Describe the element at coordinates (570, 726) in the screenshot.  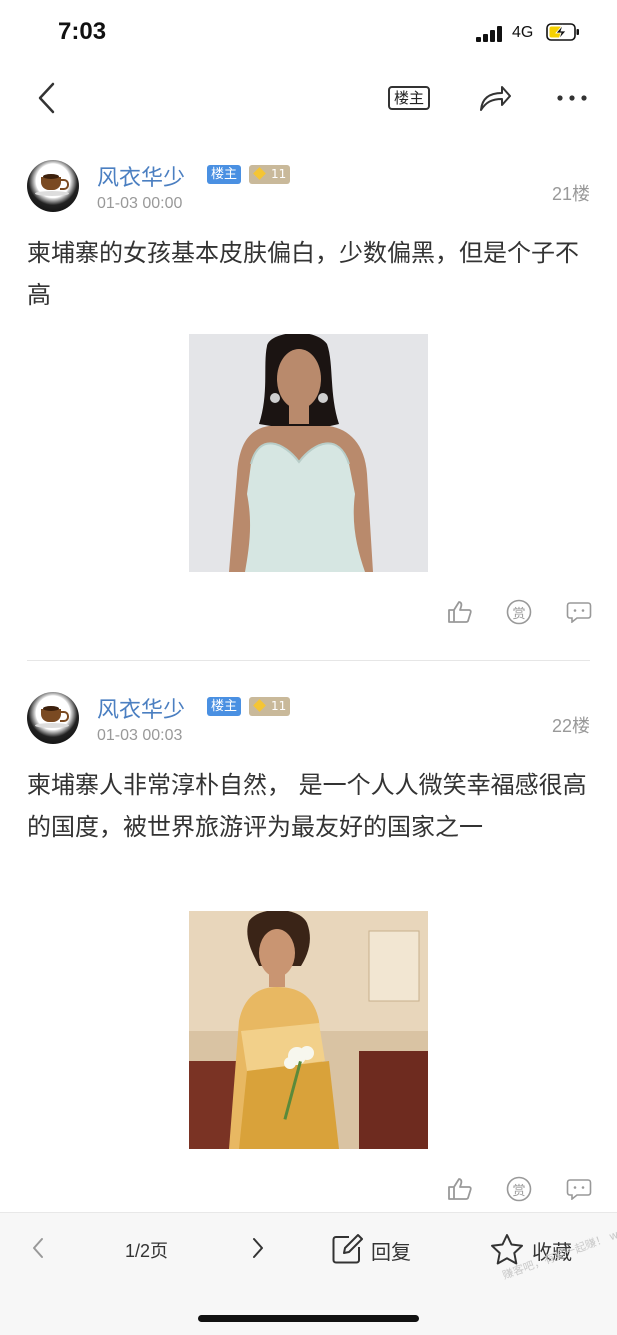
I see `floor-number: 22楼` at that location.